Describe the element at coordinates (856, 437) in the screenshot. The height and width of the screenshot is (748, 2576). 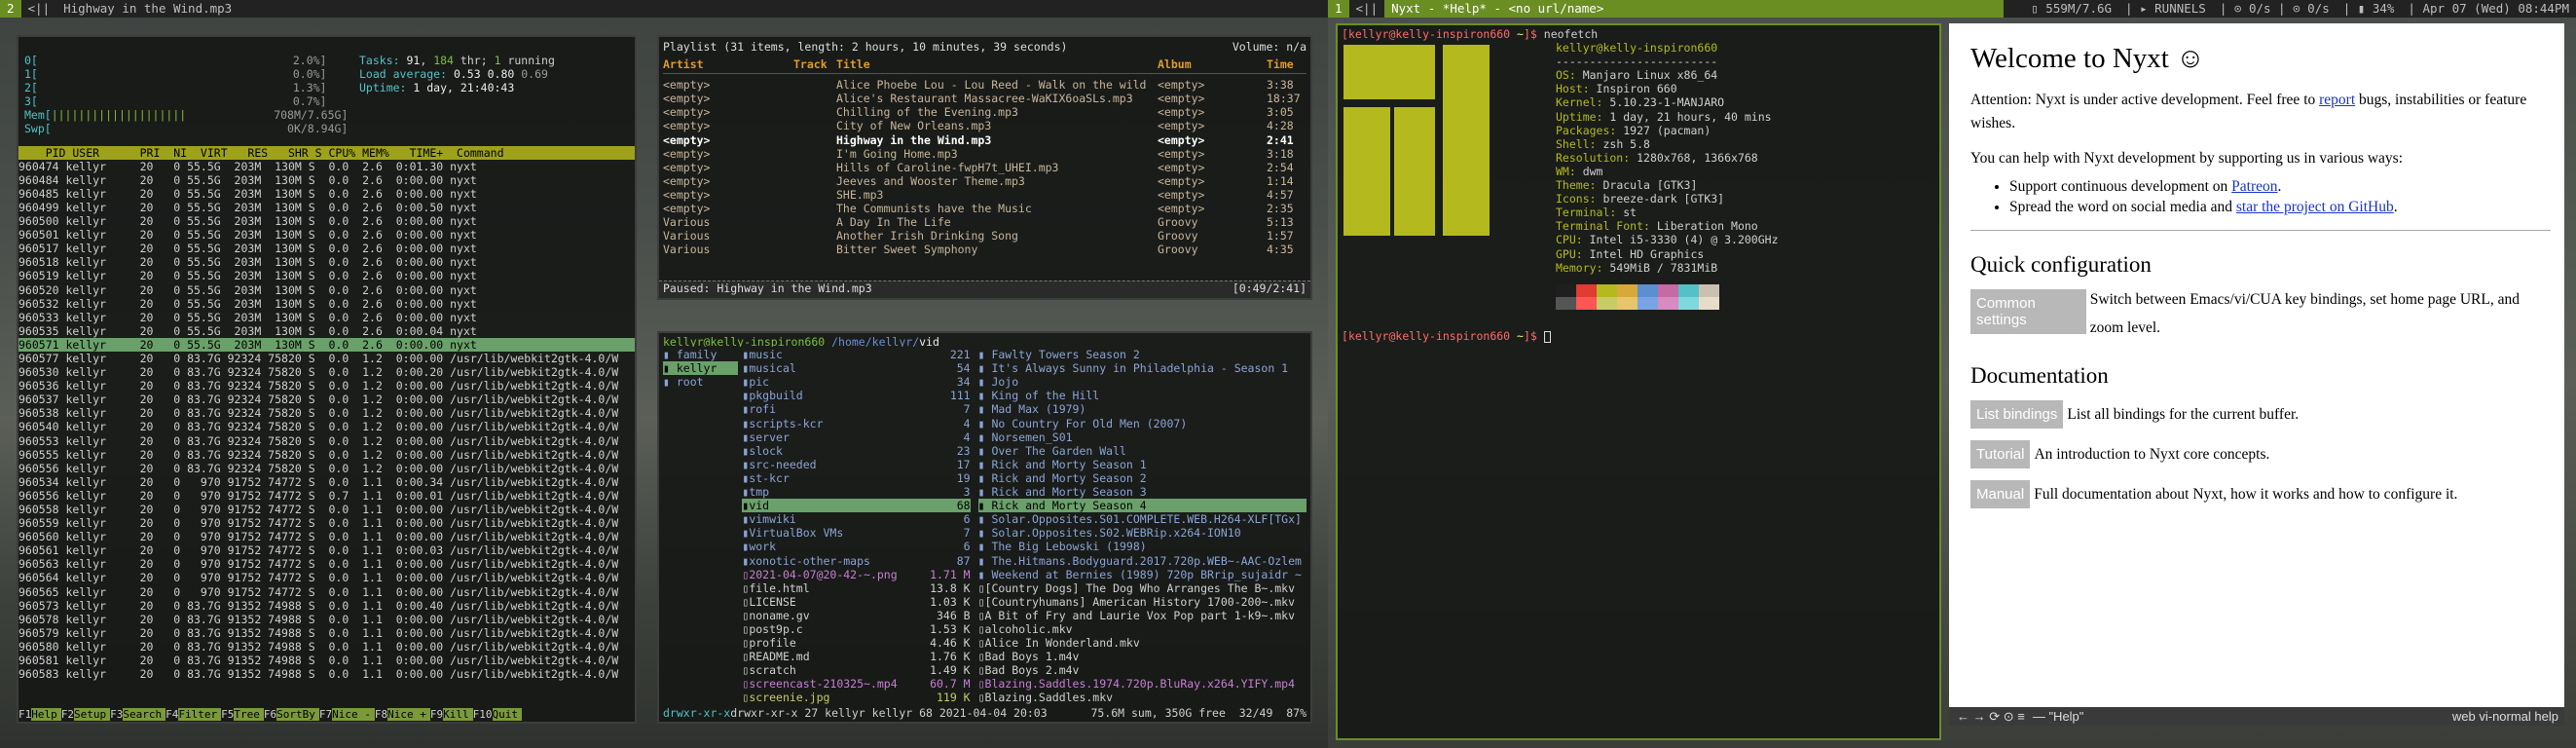
I see `file-entry: ▮server 4` at that location.